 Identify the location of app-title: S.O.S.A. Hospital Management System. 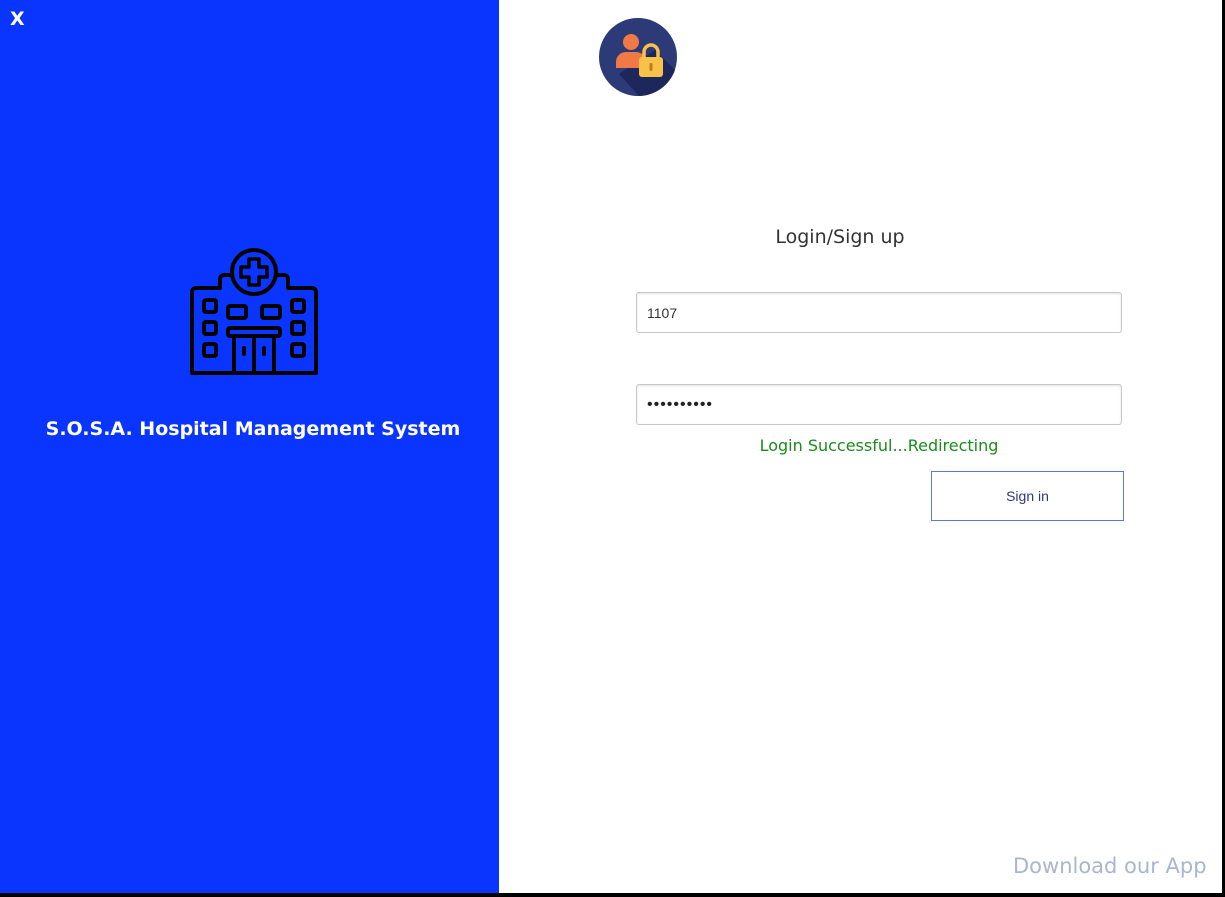
(253, 429).